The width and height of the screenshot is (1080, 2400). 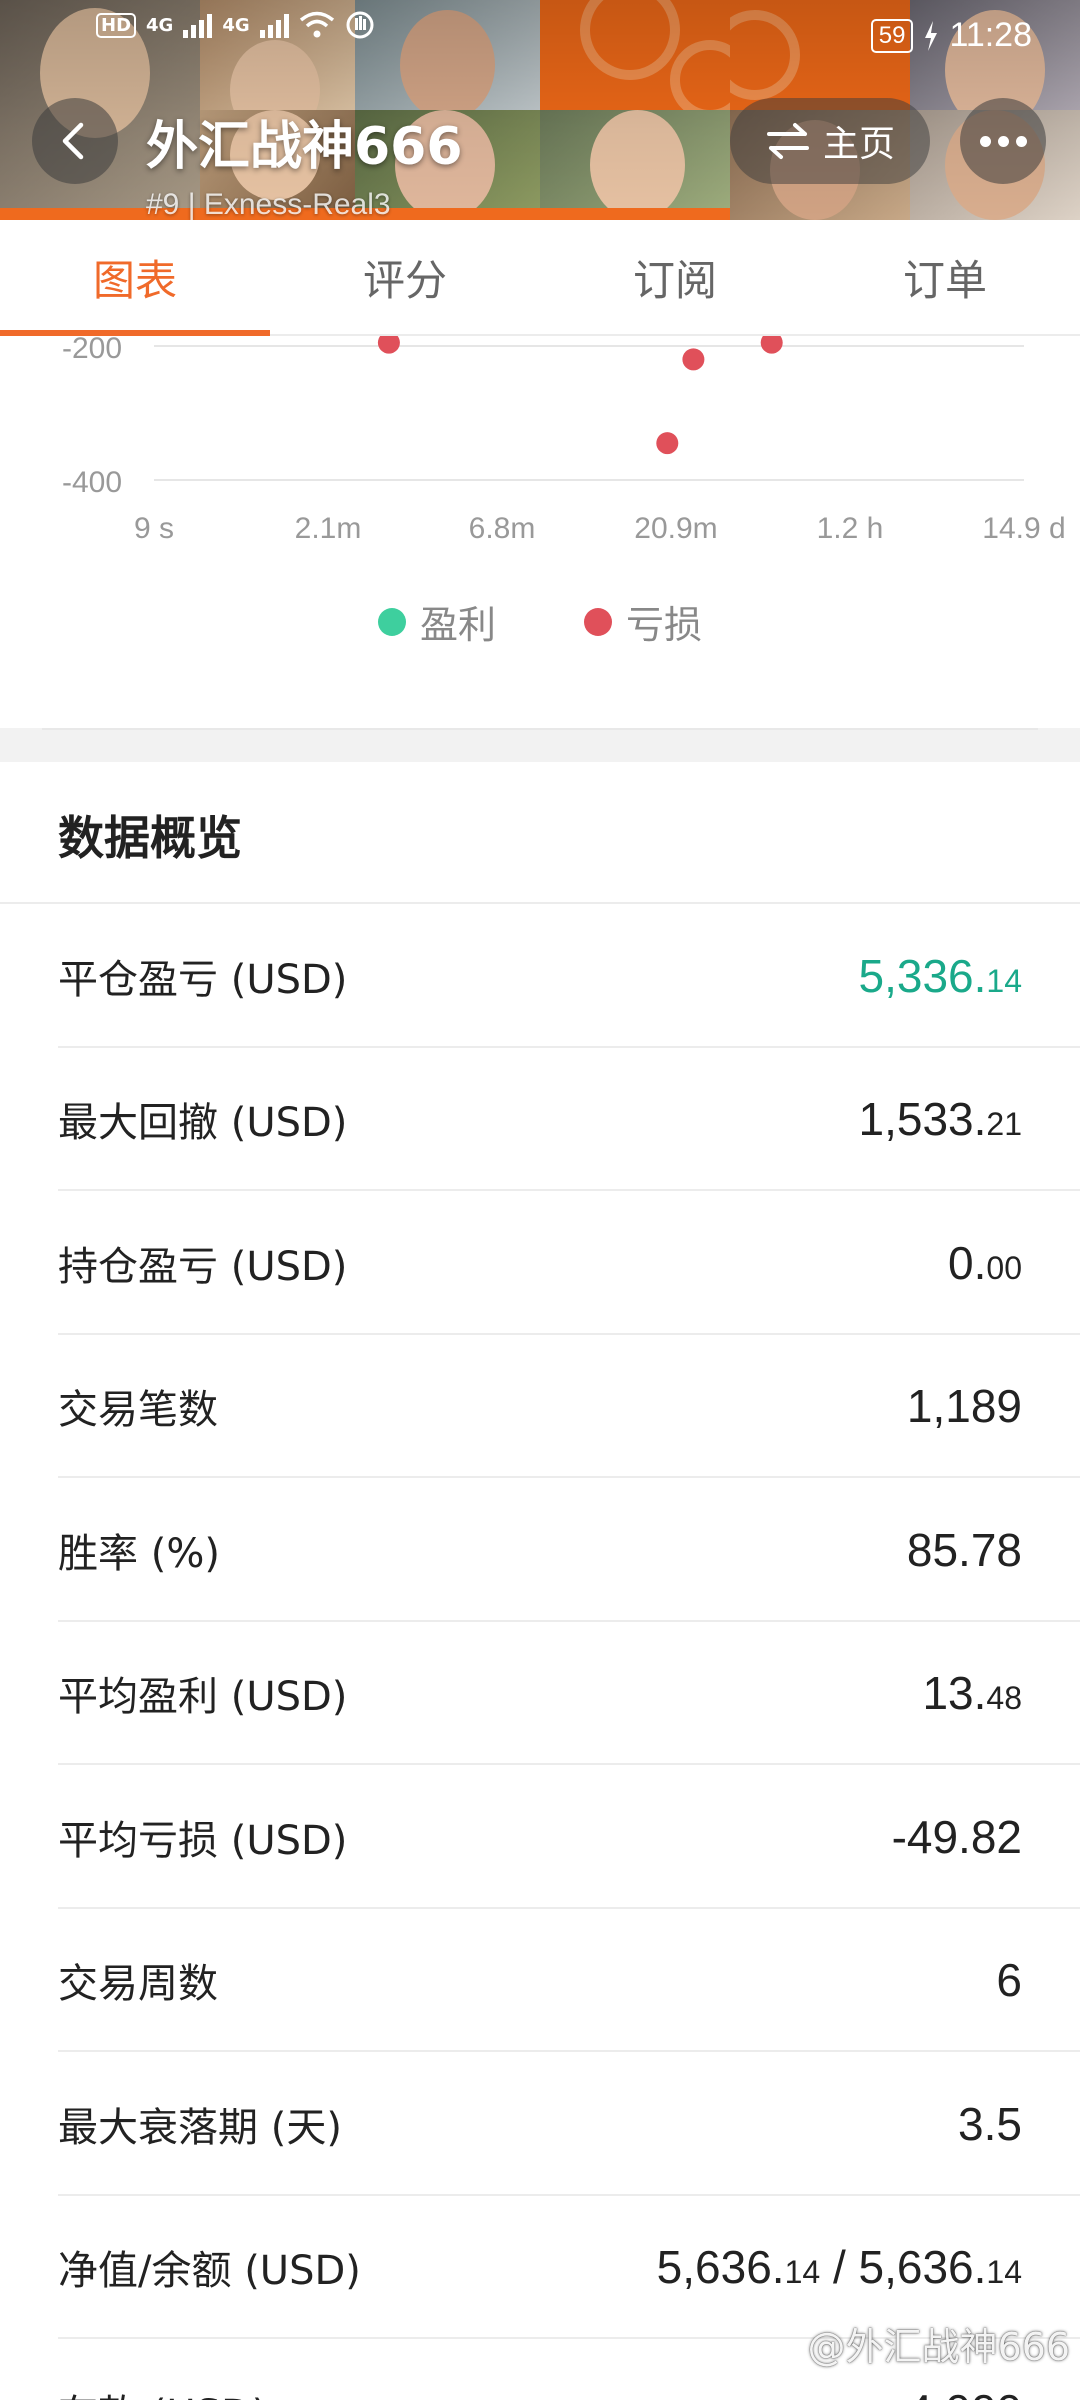 I want to click on network-4g-label-2: 4G, so click(x=236, y=25).